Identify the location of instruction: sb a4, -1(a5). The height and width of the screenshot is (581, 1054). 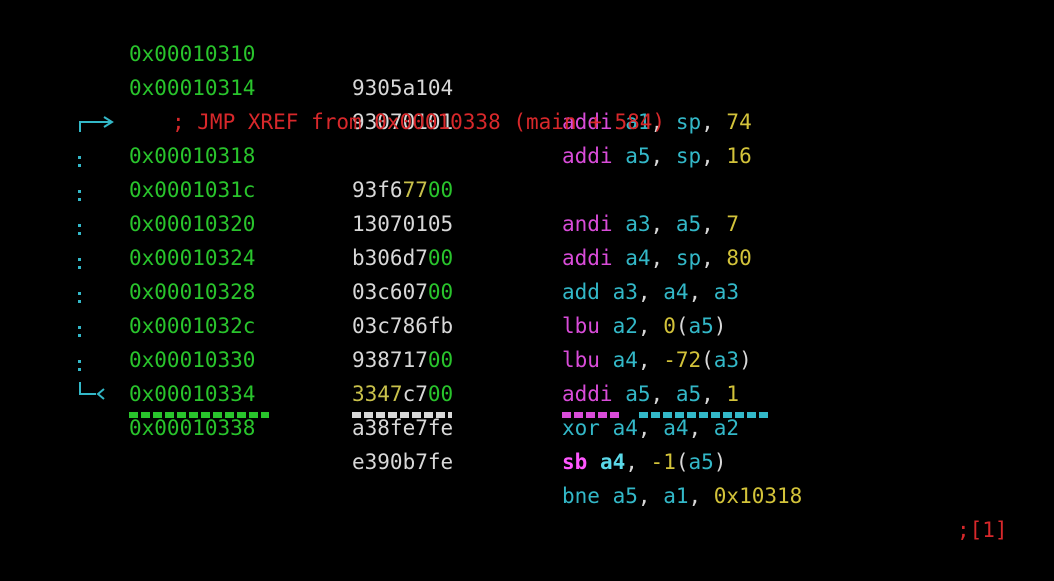
(644, 462).